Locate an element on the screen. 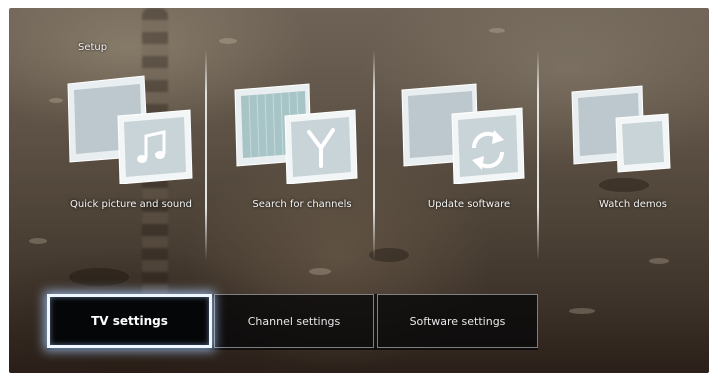  tab-tv-settings: TV settings is located at coordinates (129, 321).